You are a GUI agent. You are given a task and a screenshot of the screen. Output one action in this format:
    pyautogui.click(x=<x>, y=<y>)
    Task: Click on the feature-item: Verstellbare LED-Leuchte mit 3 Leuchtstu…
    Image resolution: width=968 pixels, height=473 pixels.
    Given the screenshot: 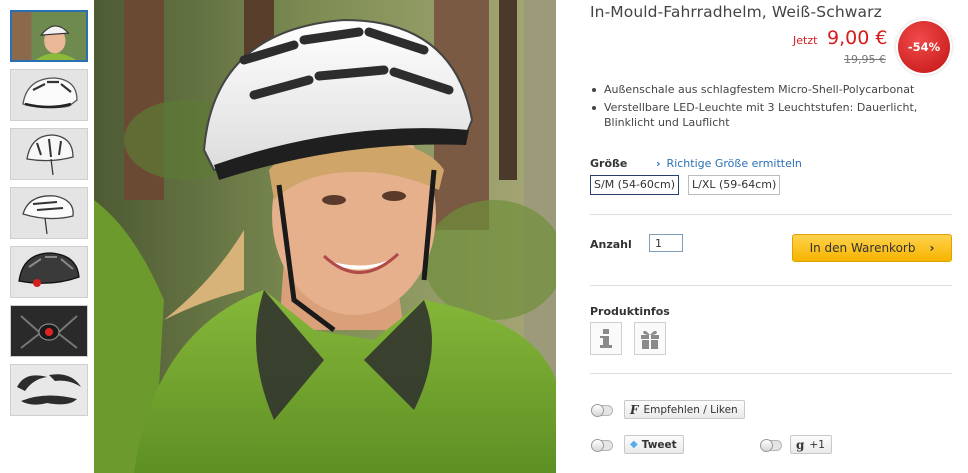 What is the action you would take?
    pyautogui.click(x=762, y=115)
    